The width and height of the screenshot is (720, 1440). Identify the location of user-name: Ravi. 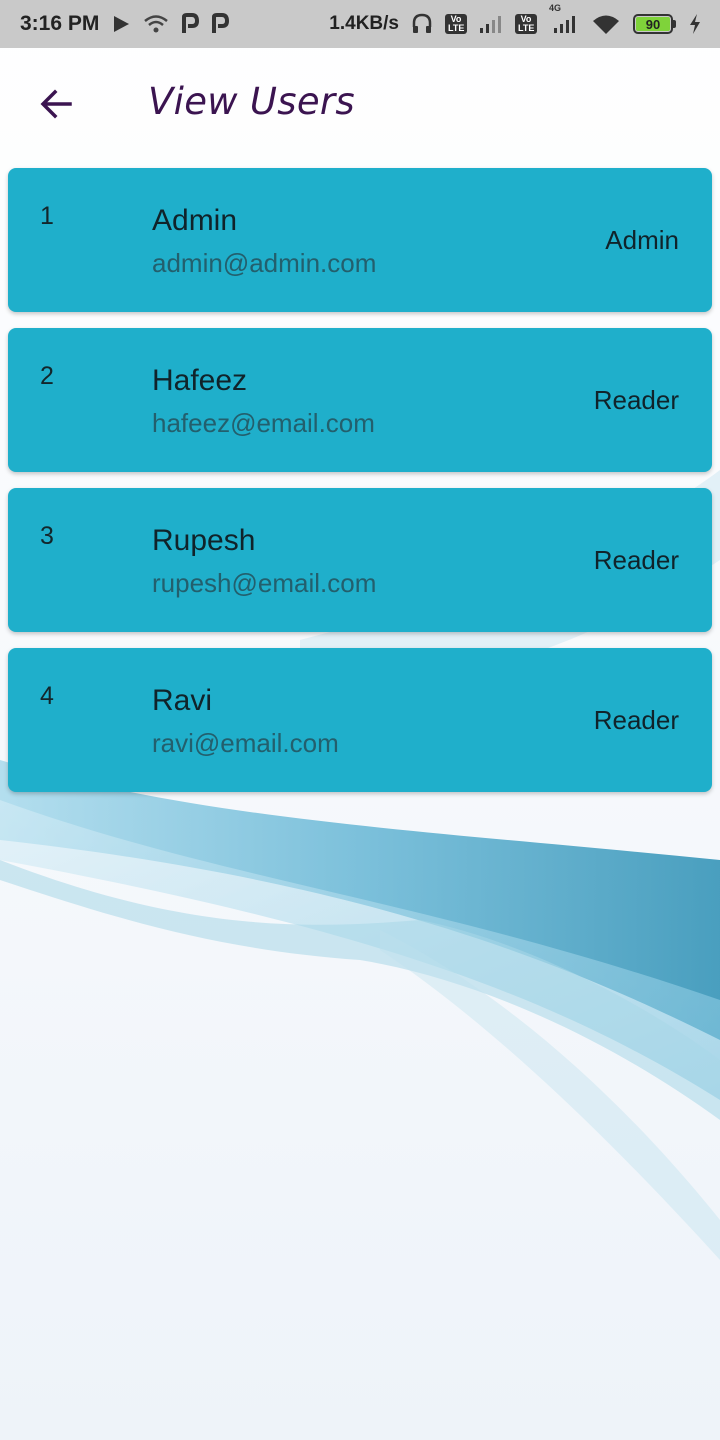
(182, 700).